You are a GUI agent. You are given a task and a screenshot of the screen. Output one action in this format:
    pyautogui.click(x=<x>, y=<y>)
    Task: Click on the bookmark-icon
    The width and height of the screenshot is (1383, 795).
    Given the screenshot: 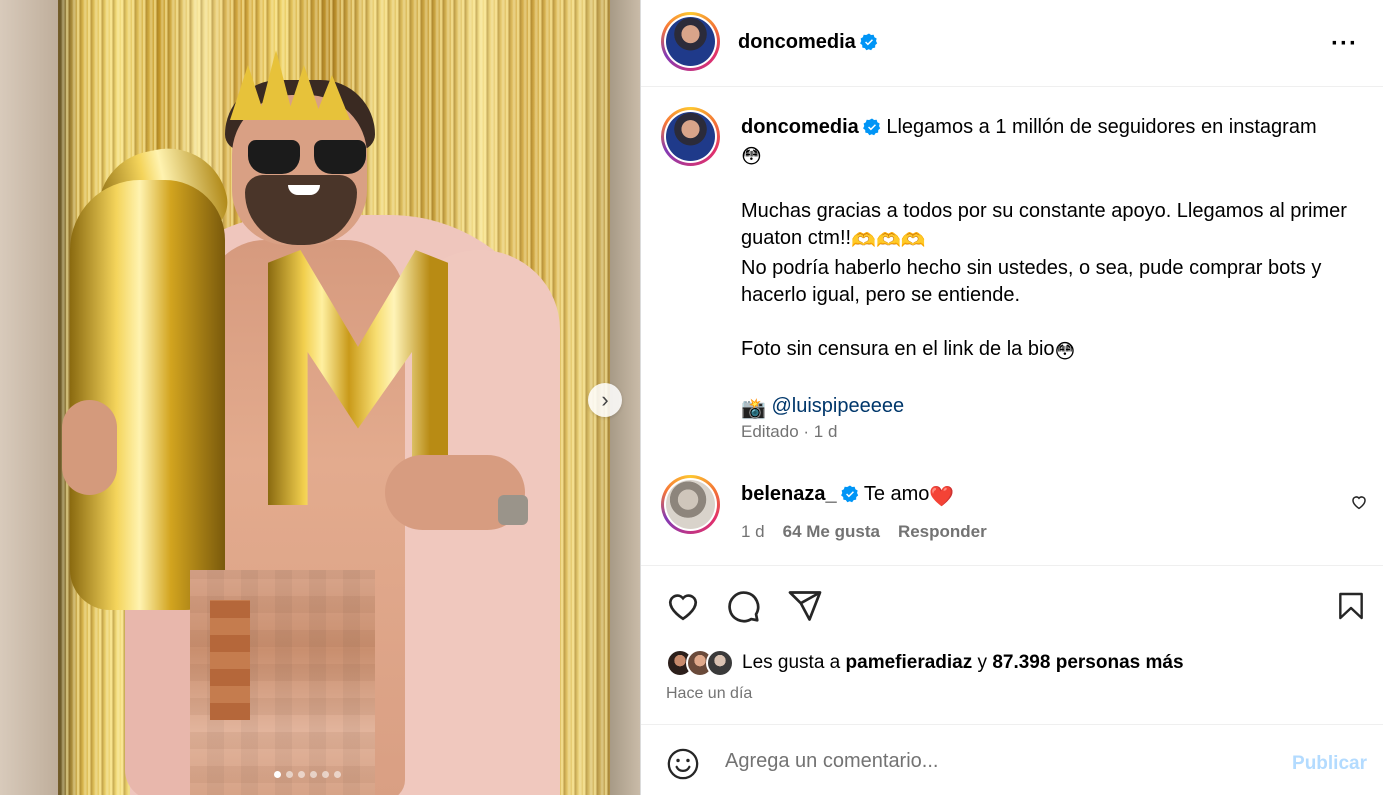 What is the action you would take?
    pyautogui.click(x=1351, y=606)
    